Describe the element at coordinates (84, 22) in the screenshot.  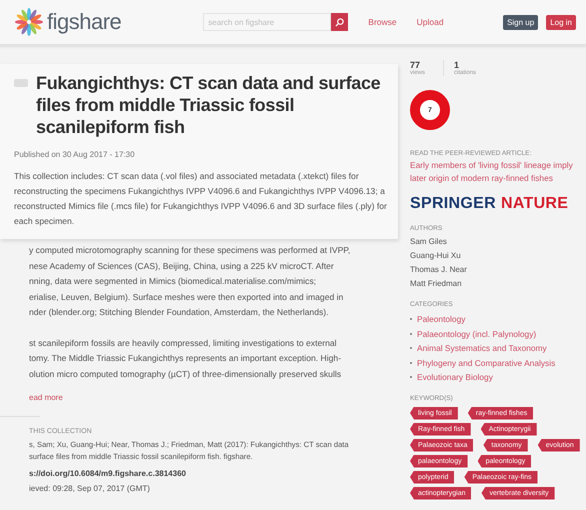
I see `logo-text: figshare` at that location.